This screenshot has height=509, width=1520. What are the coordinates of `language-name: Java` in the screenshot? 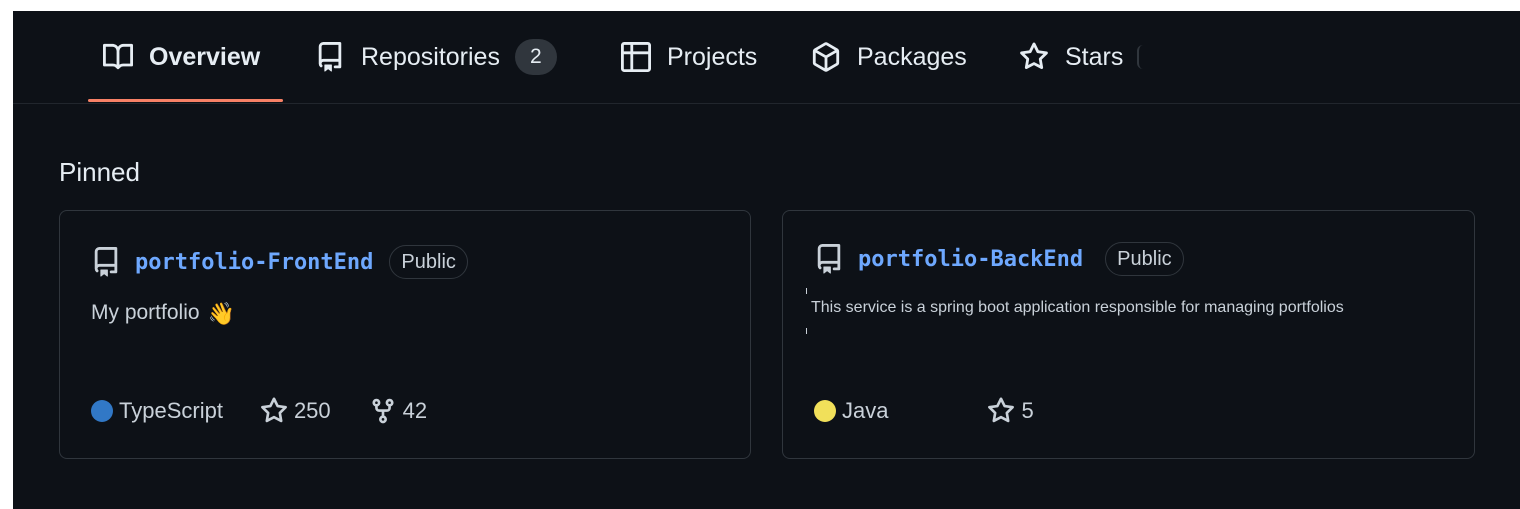 It's located at (865, 410).